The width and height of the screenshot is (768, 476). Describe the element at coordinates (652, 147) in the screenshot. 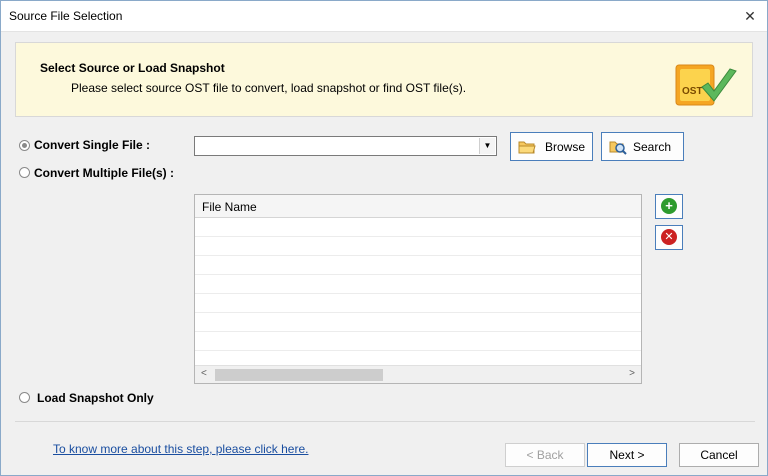

I see `search-label: Search` at that location.